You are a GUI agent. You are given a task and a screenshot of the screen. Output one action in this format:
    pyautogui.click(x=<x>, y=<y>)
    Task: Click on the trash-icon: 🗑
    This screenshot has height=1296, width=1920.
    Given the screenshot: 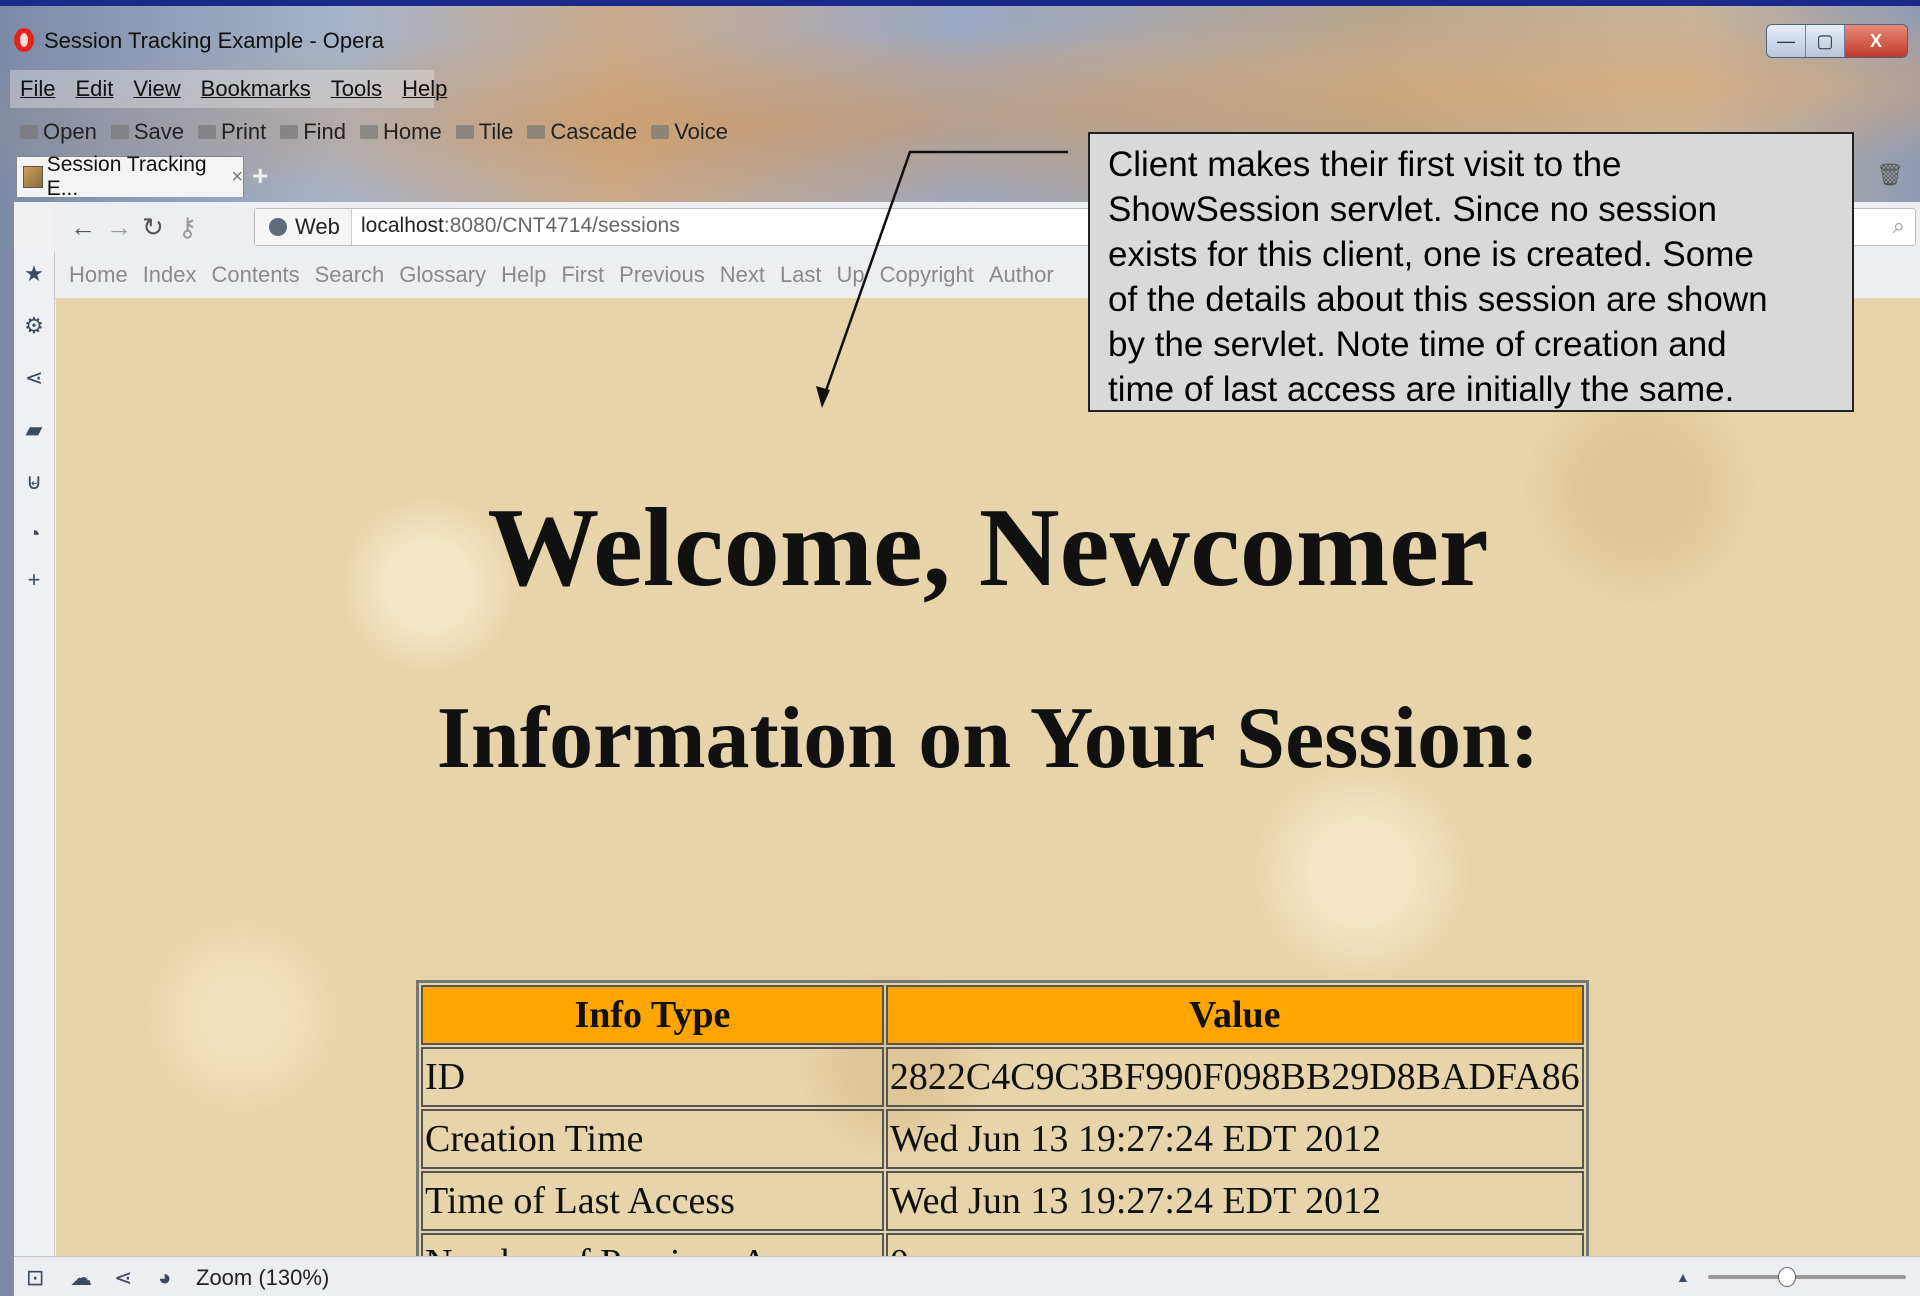 What is the action you would take?
    pyautogui.click(x=1890, y=175)
    